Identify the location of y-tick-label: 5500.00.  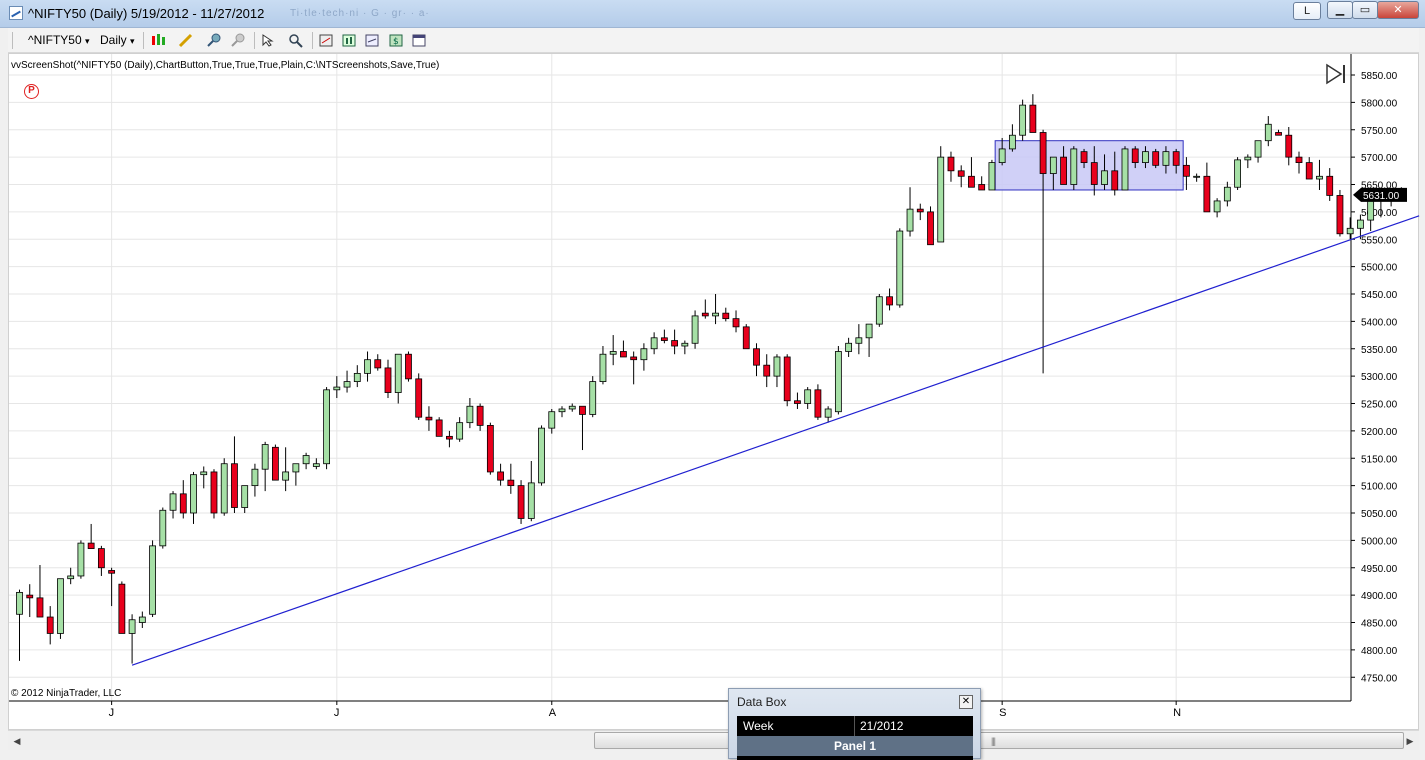
(1379, 268).